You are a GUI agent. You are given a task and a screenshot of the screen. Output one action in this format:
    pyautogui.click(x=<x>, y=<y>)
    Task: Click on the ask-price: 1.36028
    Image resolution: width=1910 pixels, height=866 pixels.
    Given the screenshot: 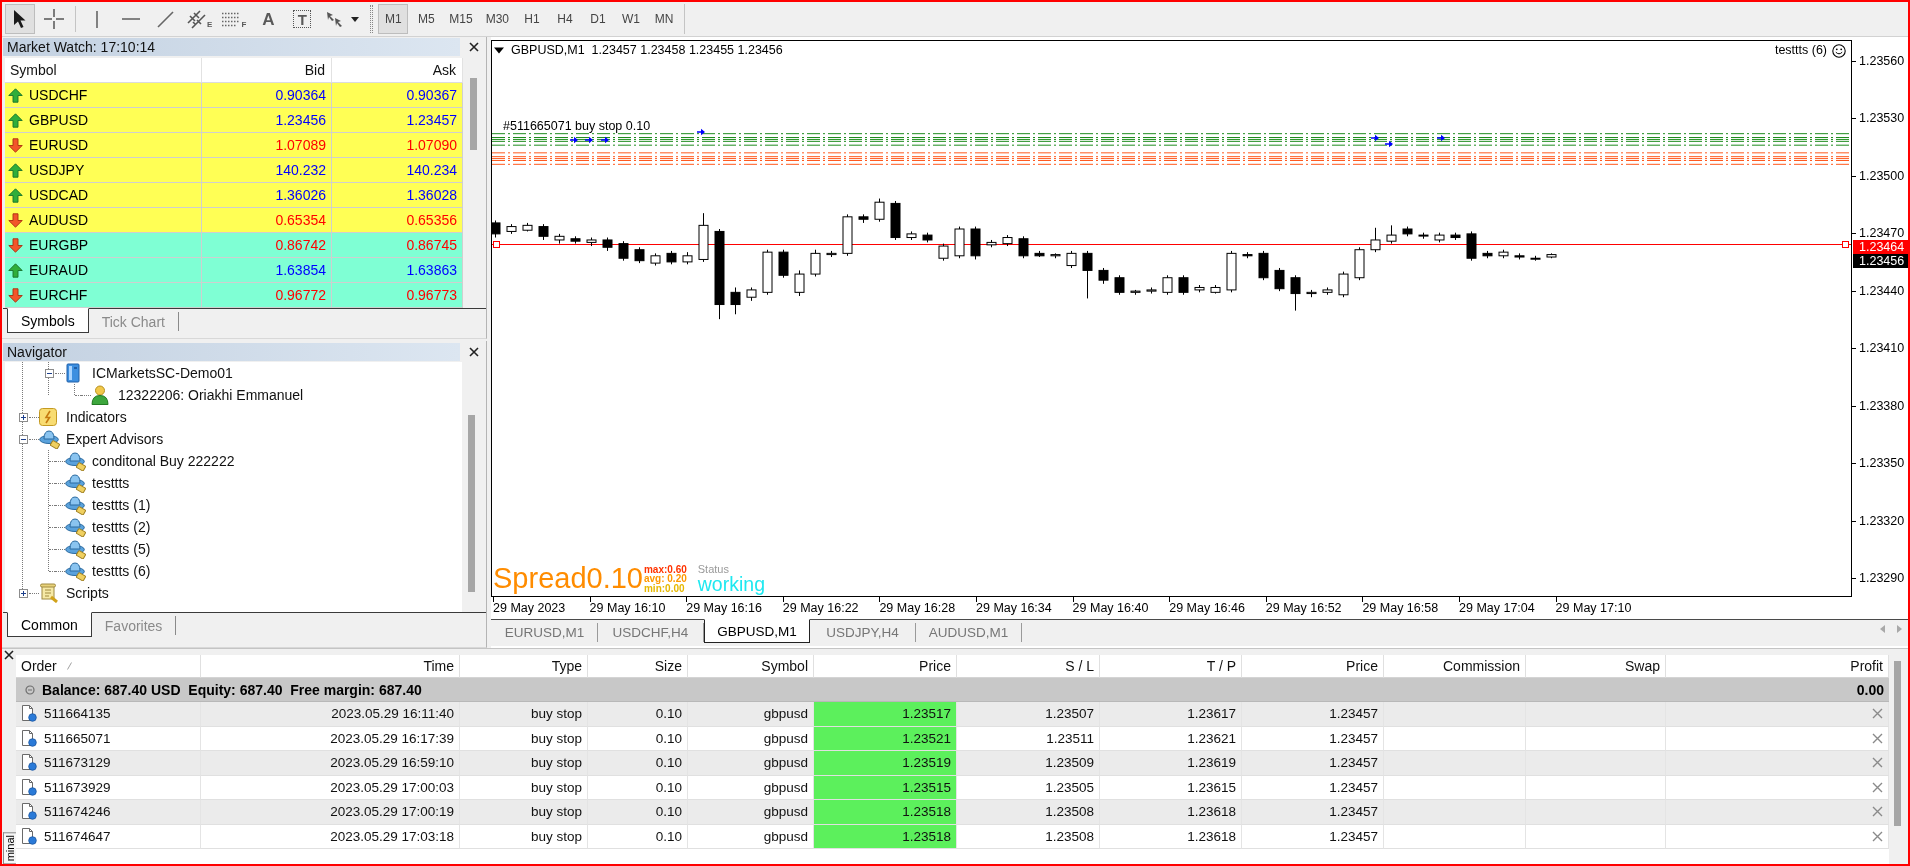 What is the action you would take?
    pyautogui.click(x=431, y=195)
    